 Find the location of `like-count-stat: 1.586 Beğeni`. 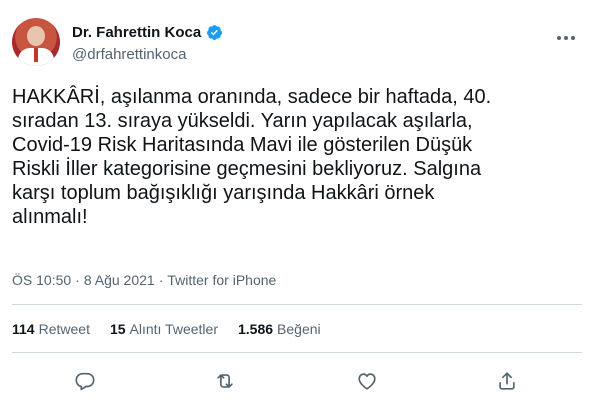

like-count-stat: 1.586 Beğeni is located at coordinates (279, 329).